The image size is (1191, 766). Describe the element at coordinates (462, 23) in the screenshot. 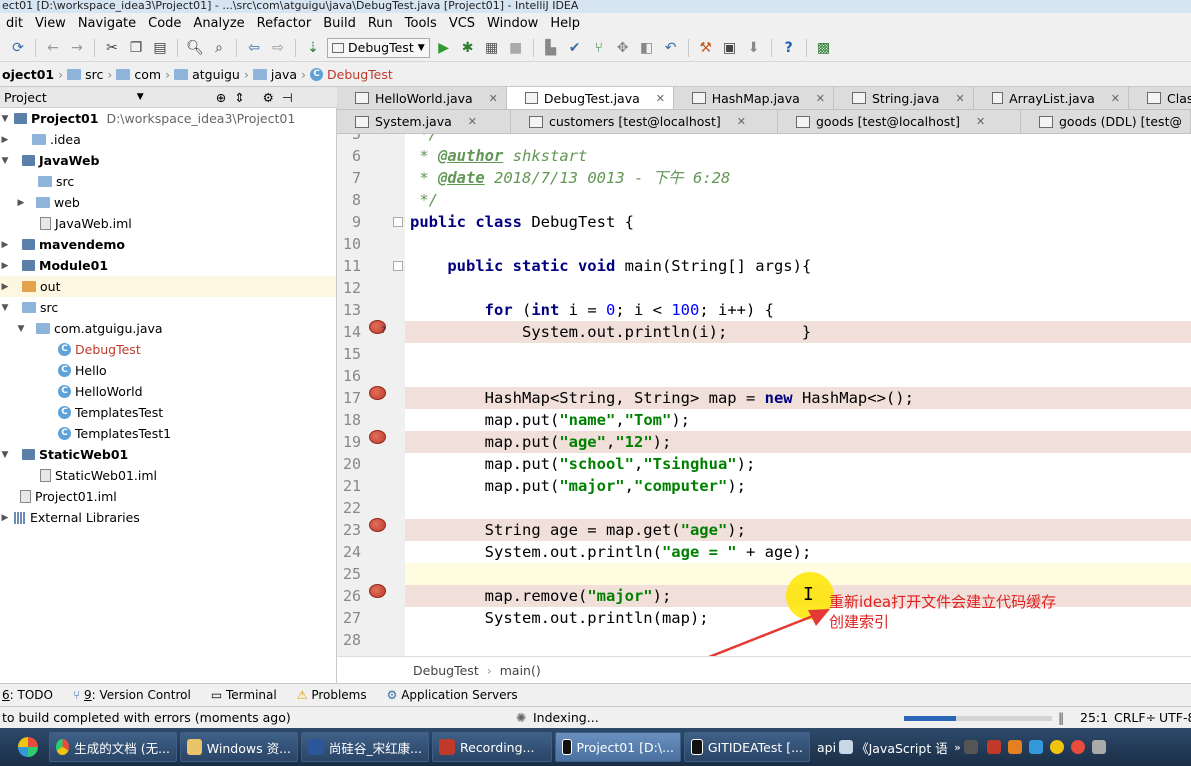

I see `menu-vcs: VCS` at that location.